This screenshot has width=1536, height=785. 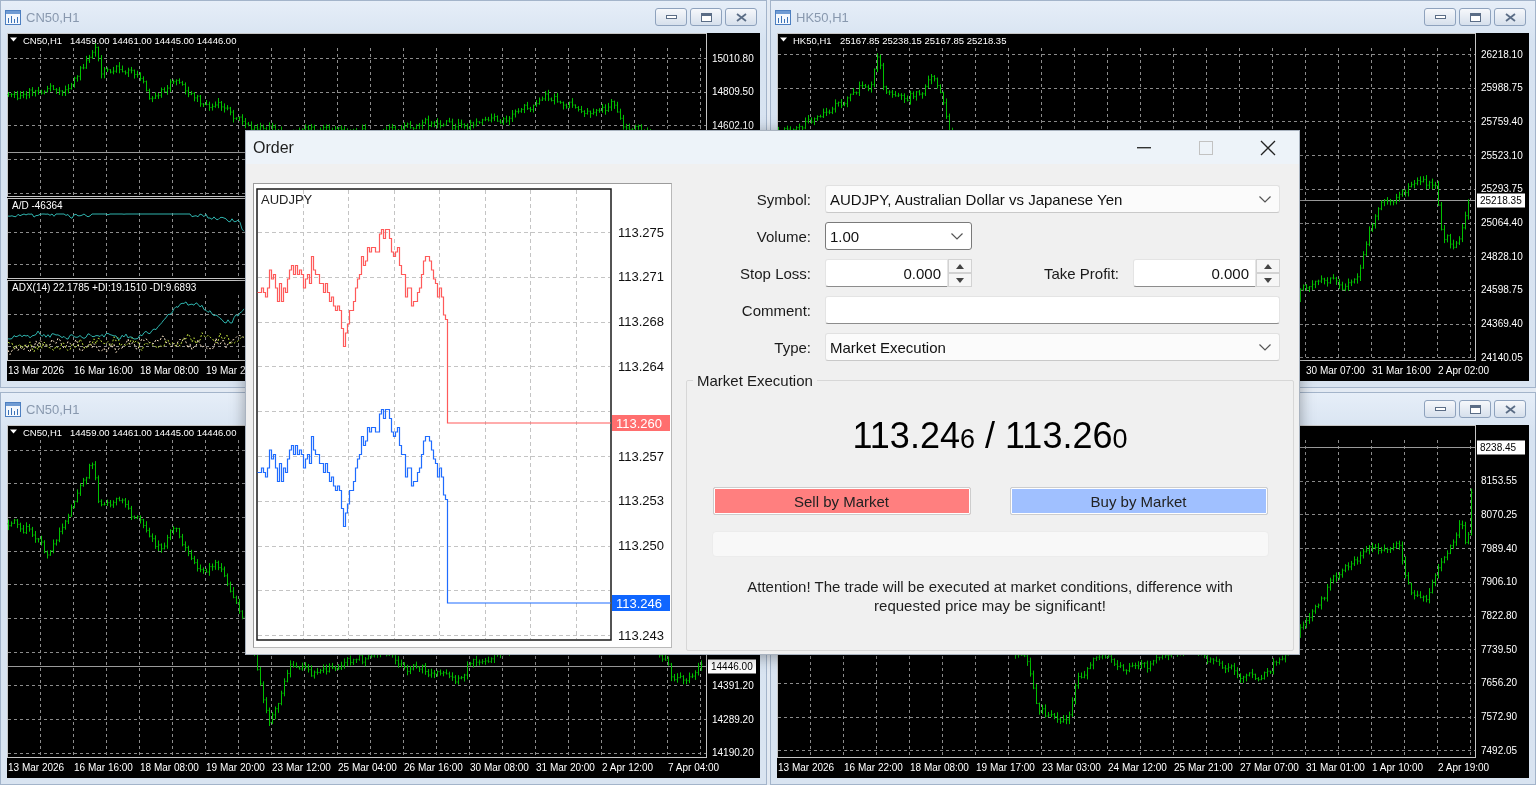 I want to click on dropdown-field: AUDJPY, Australian Dollar vs Japanese Yen, so click(x=1052, y=199).